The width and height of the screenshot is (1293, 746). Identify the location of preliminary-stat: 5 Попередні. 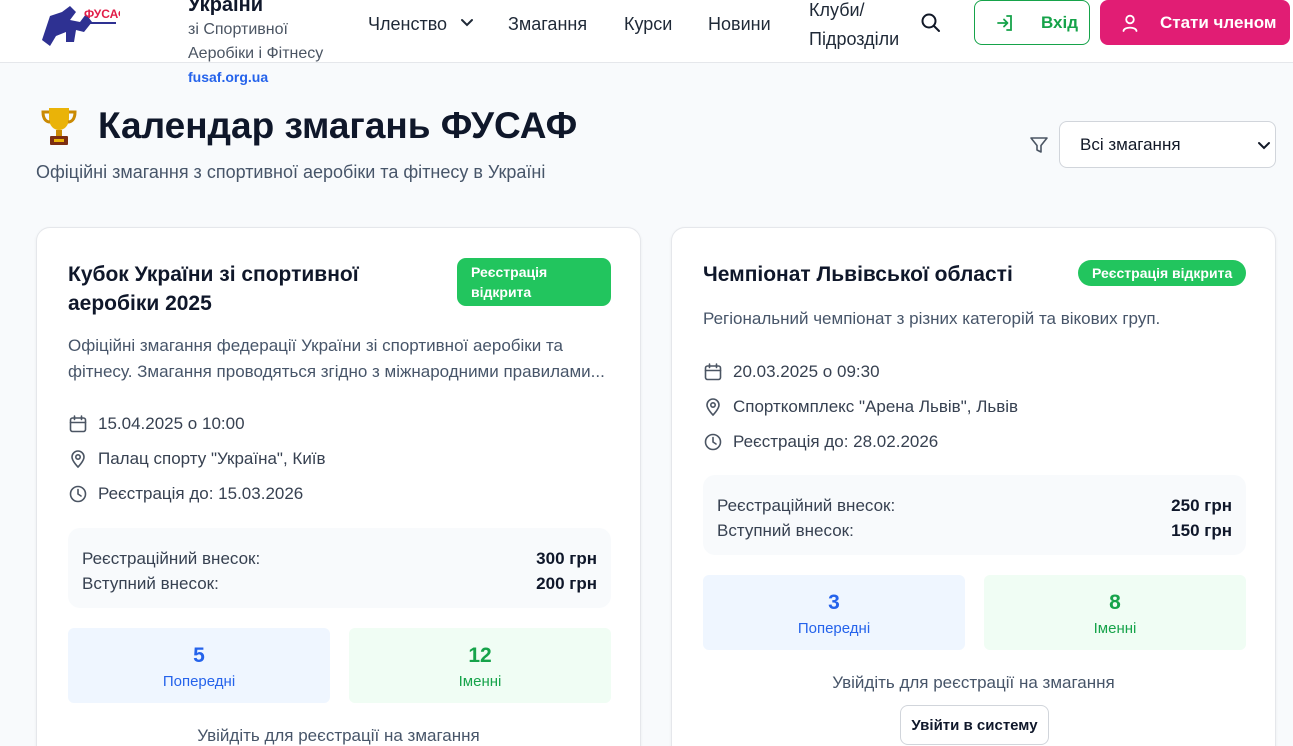
(199, 665).